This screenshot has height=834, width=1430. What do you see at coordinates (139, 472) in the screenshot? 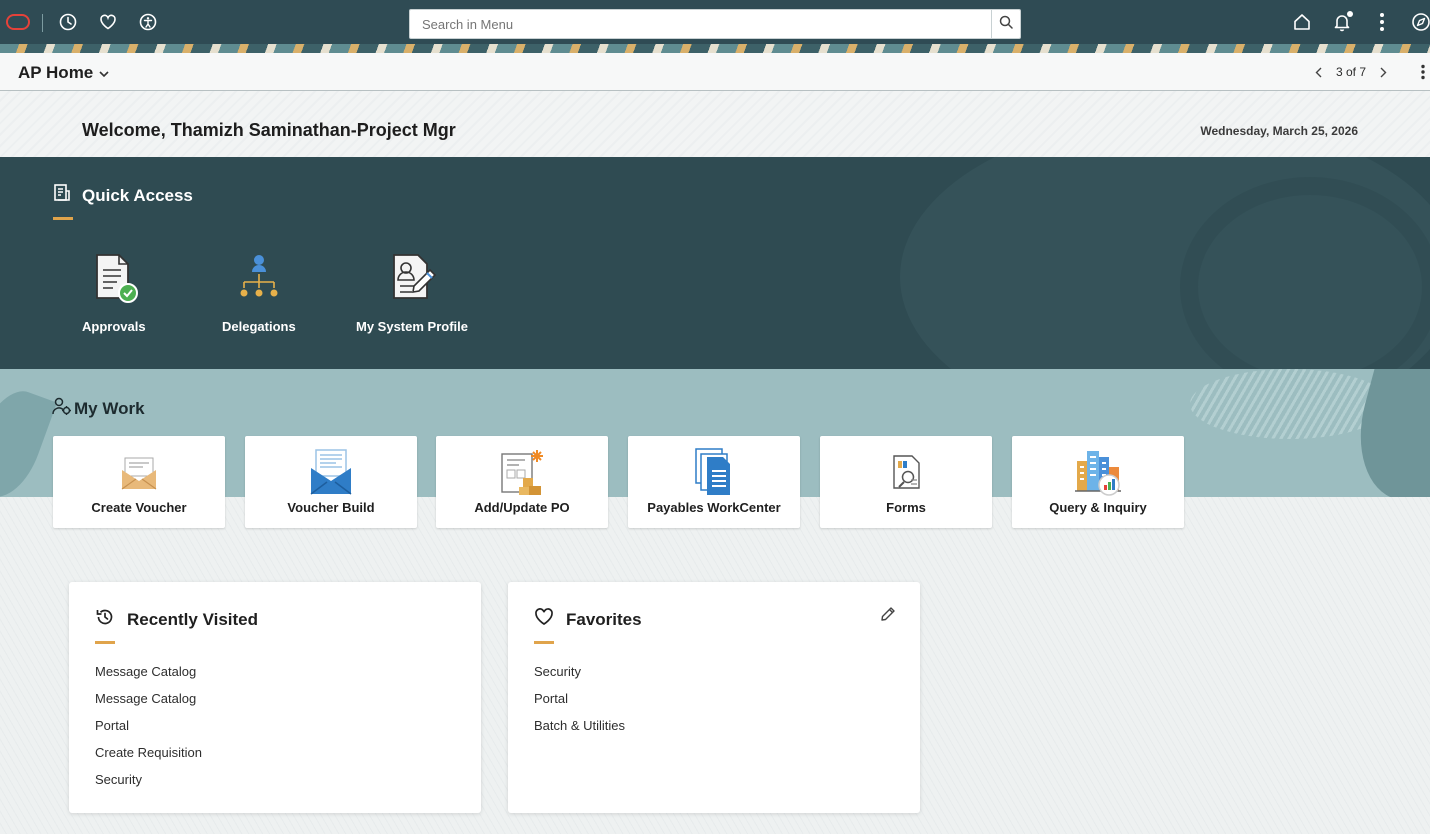
I see `envelope-voucher-icon` at bounding box center [139, 472].